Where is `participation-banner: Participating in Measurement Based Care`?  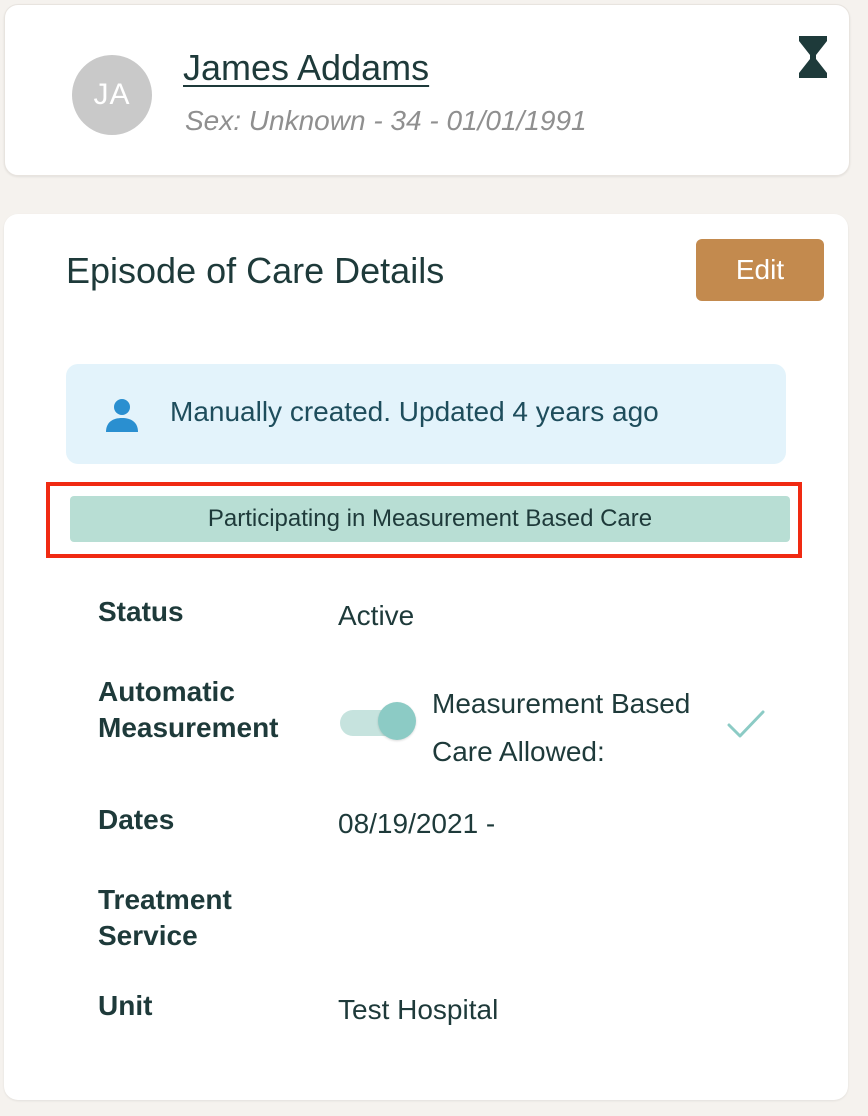
participation-banner: Participating in Measurement Based Care is located at coordinates (430, 519).